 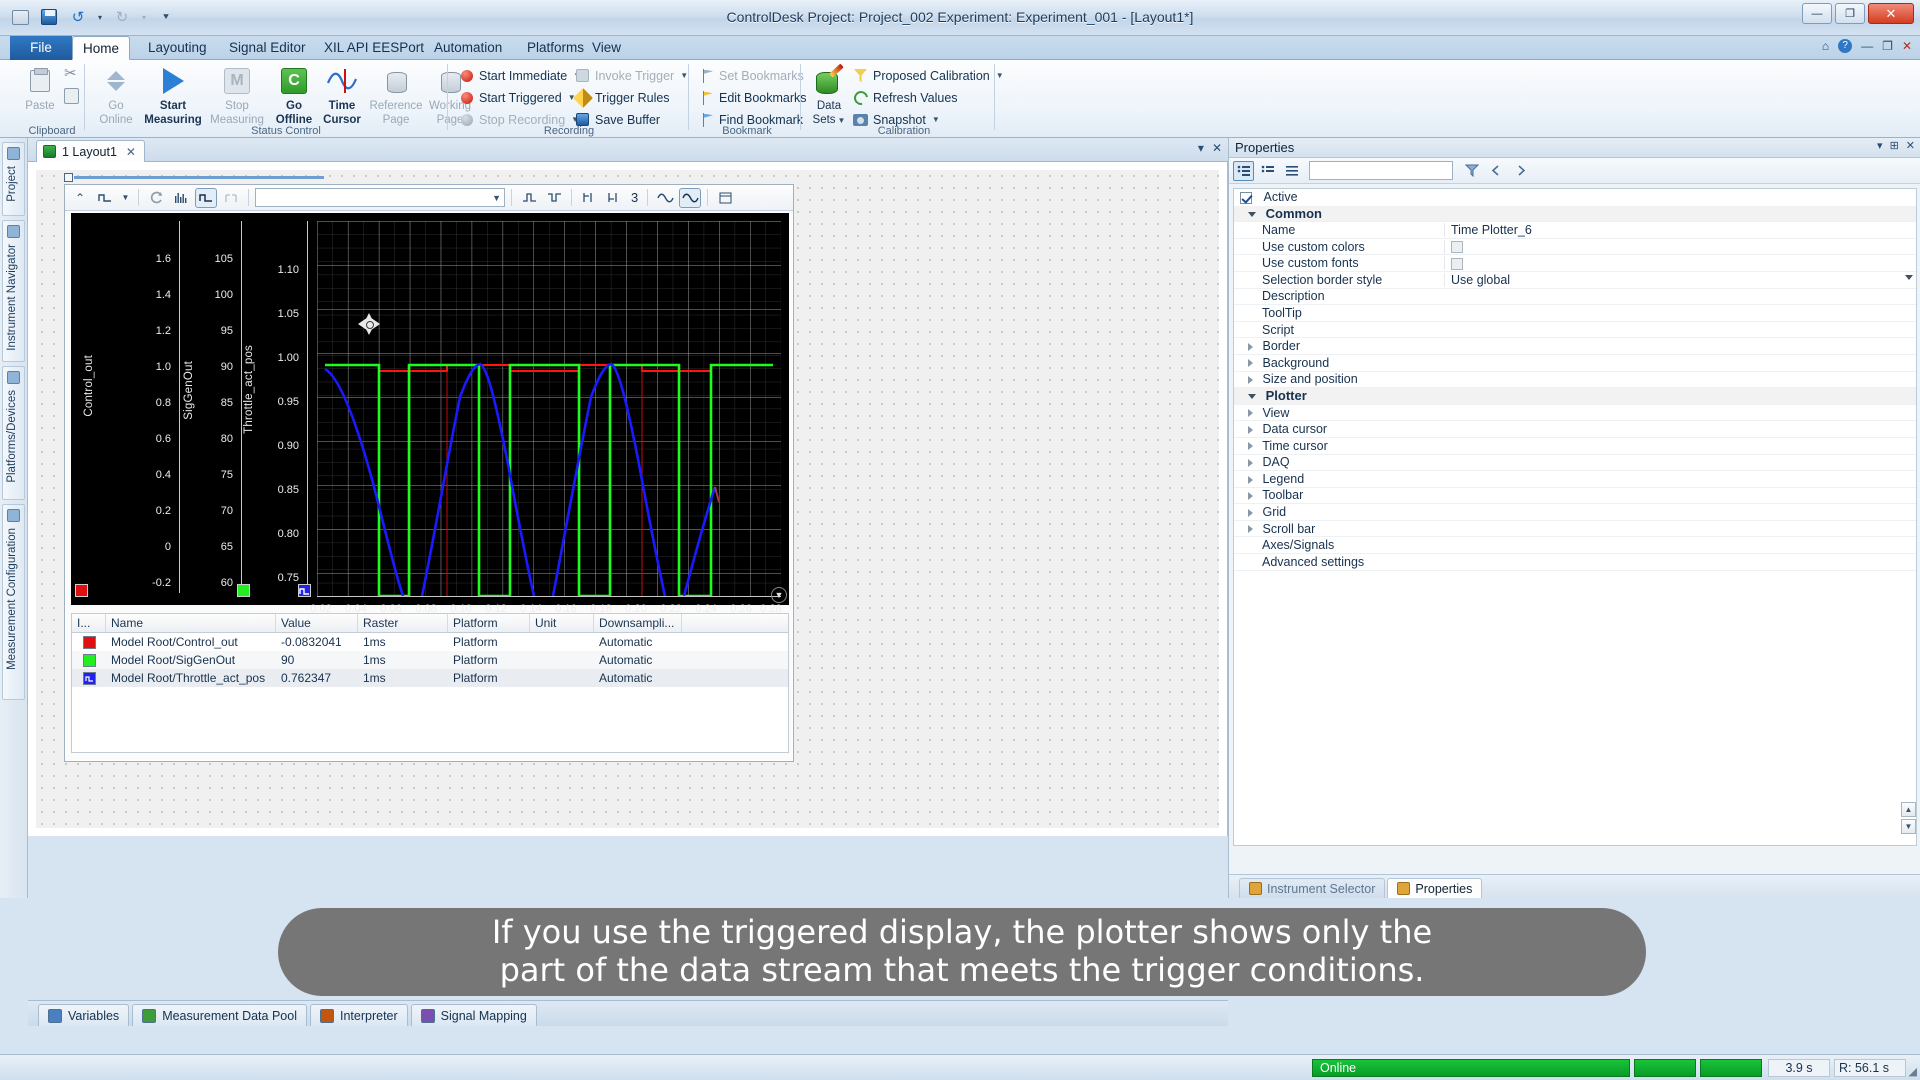 I want to click on fit-axes-icon, so click(x=231, y=198).